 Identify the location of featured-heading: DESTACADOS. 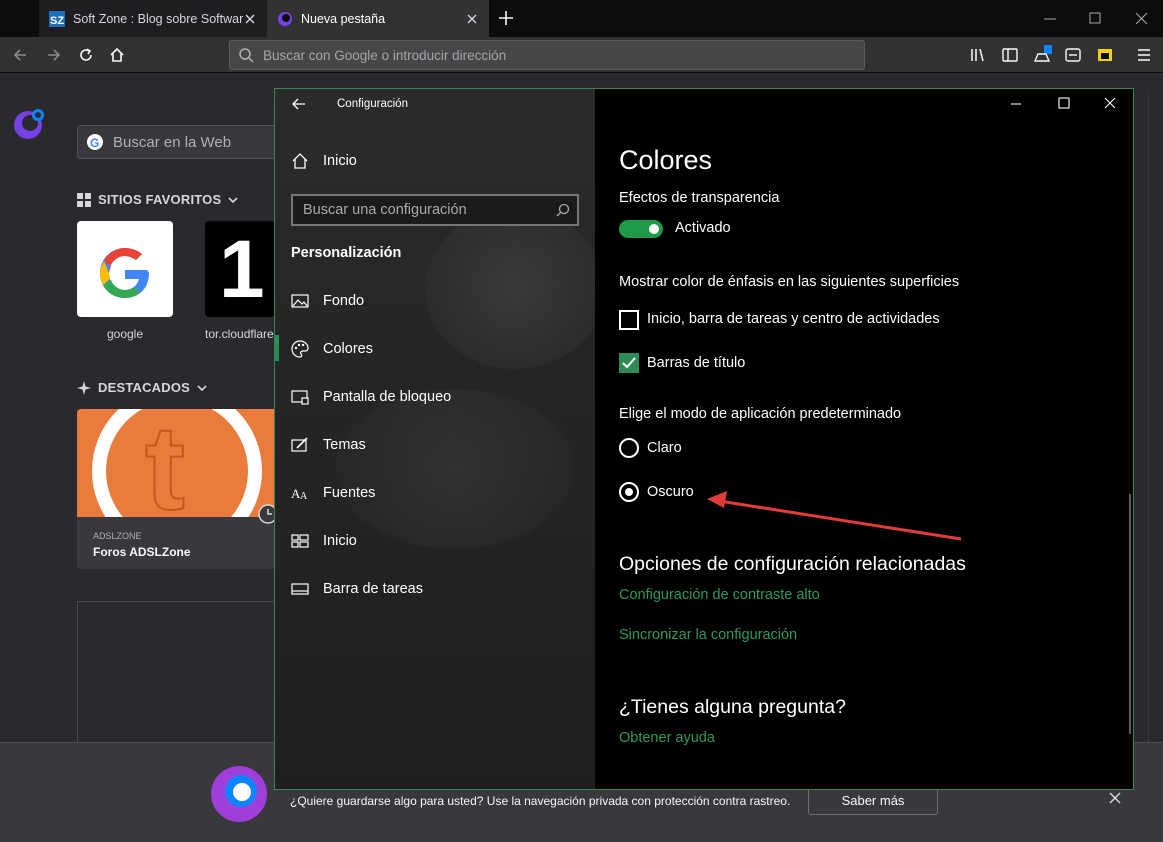
(142, 387).